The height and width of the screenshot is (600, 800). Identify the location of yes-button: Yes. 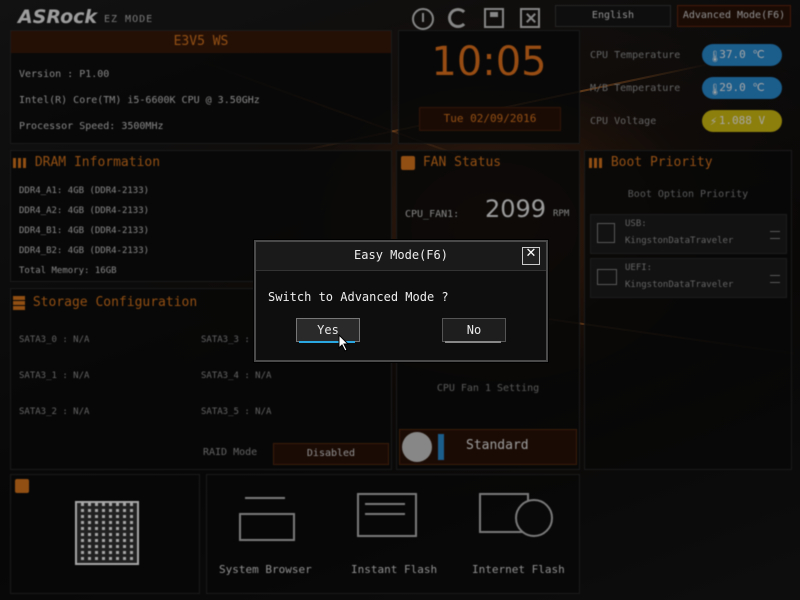
(328, 330).